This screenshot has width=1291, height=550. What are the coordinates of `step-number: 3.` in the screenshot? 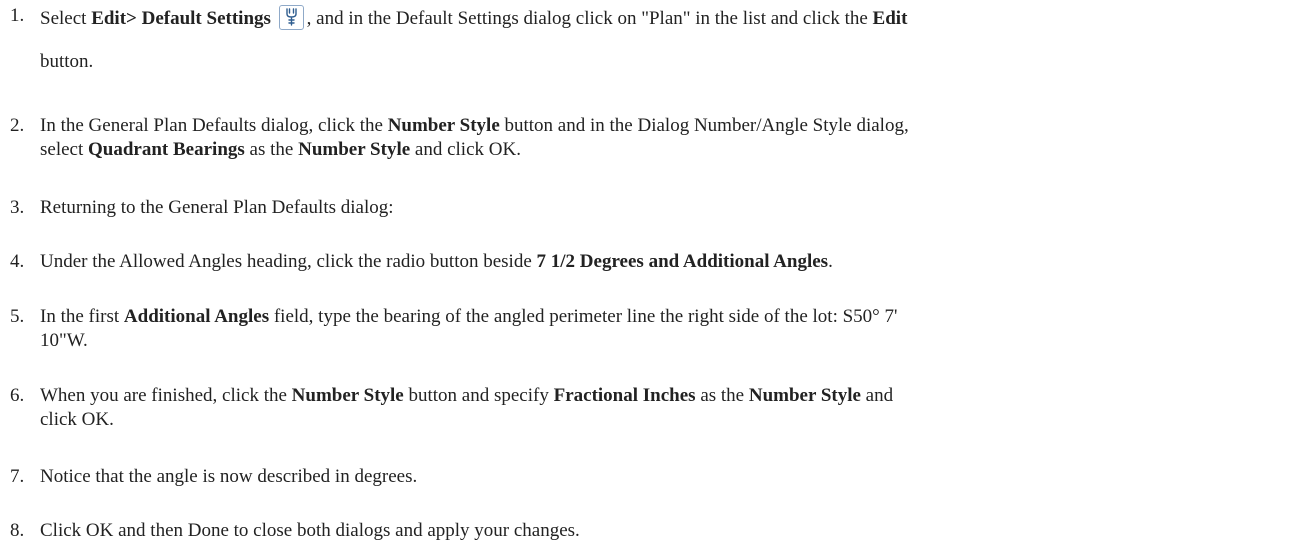 It's located at (17, 207).